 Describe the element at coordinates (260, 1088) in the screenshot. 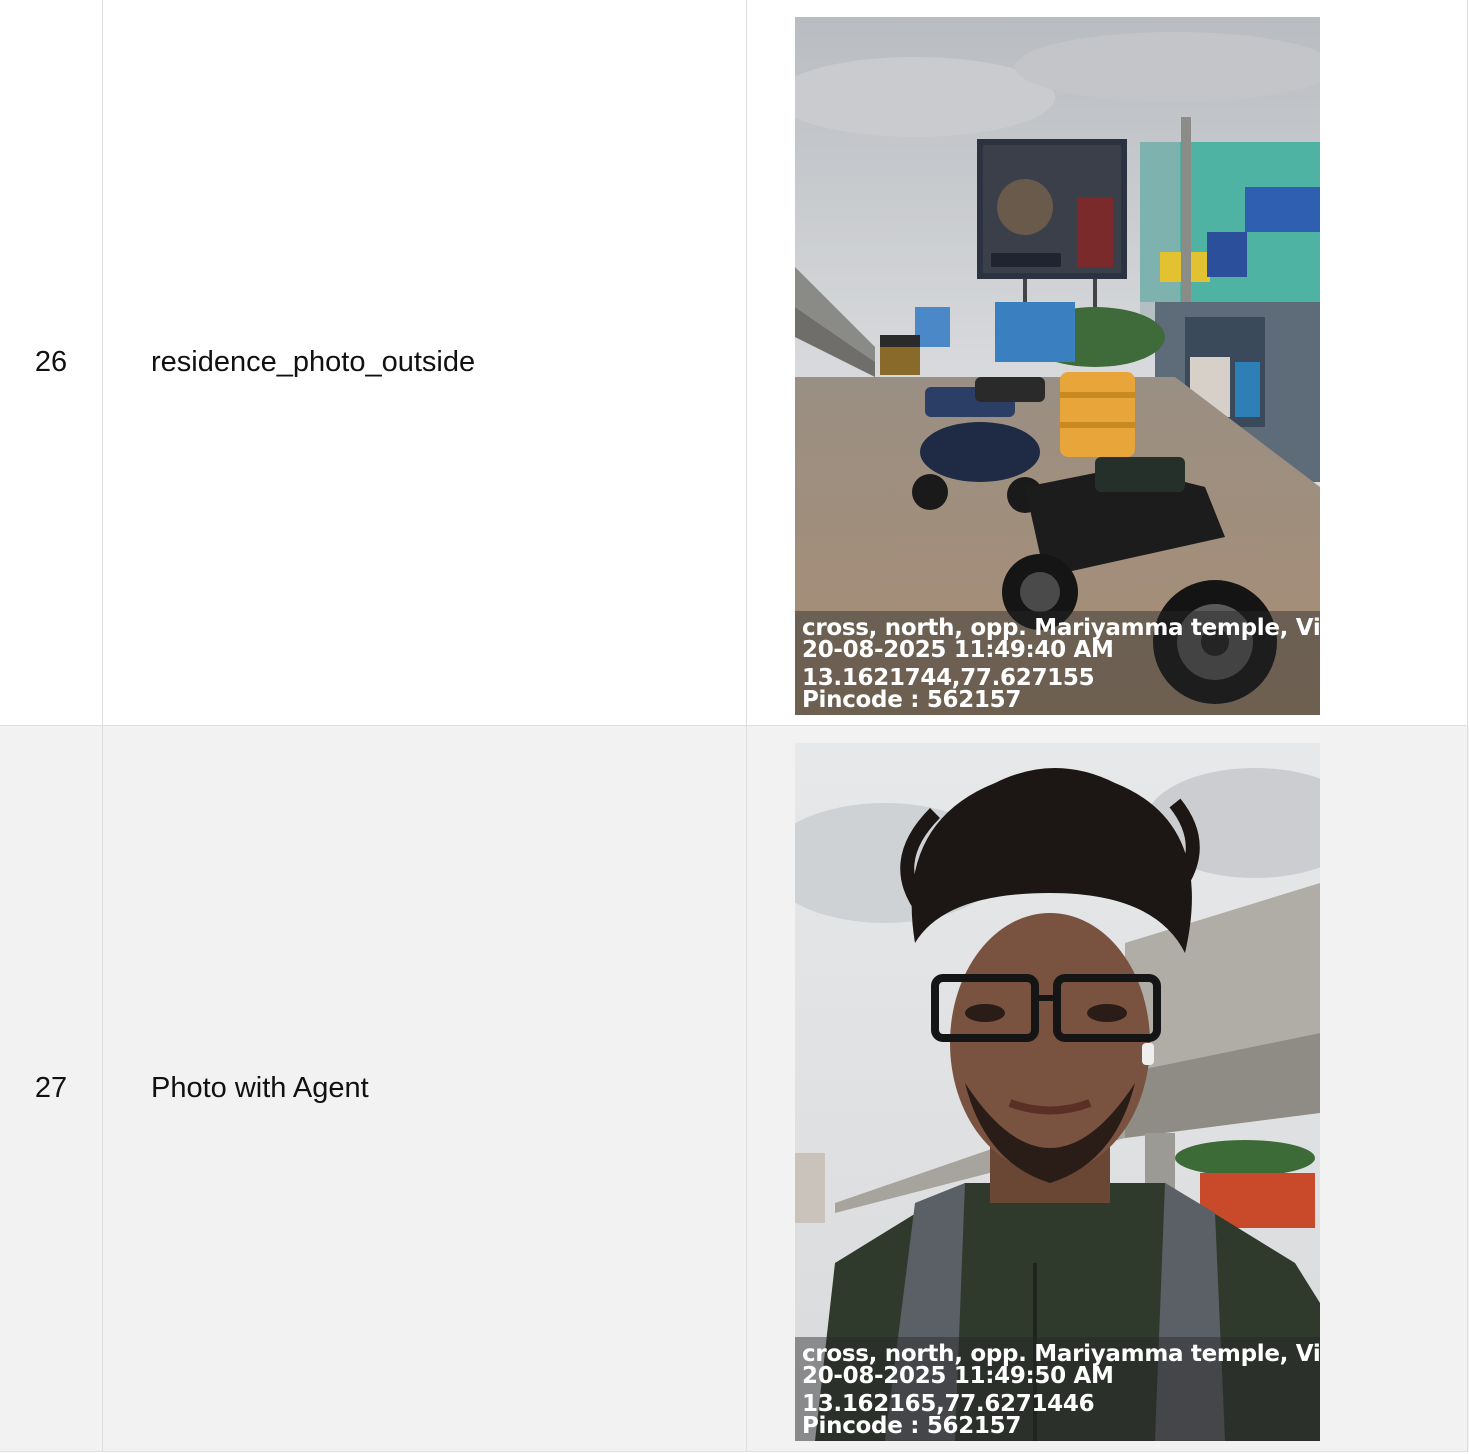

I see `row-label: Photo with Agent` at that location.